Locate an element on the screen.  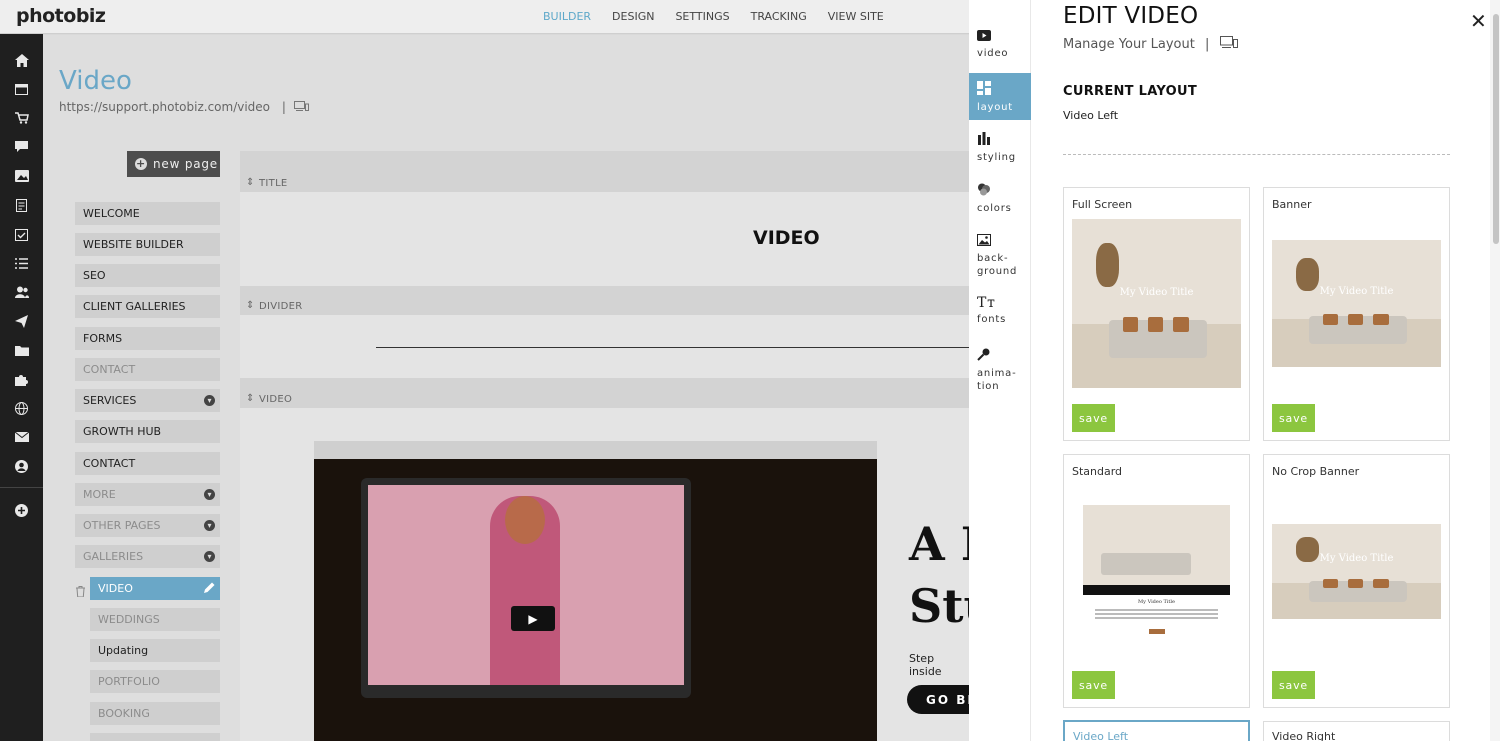
layout-thumbnail: My Video Title is located at coordinates (1356, 571).